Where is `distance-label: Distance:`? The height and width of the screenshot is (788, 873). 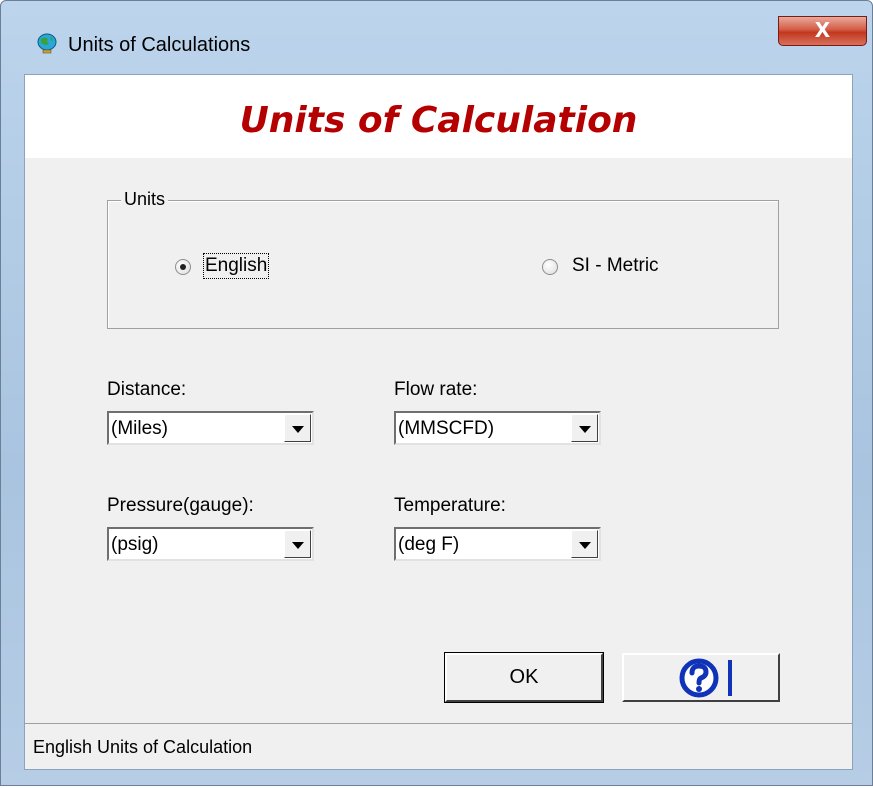 distance-label: Distance: is located at coordinates (147, 389).